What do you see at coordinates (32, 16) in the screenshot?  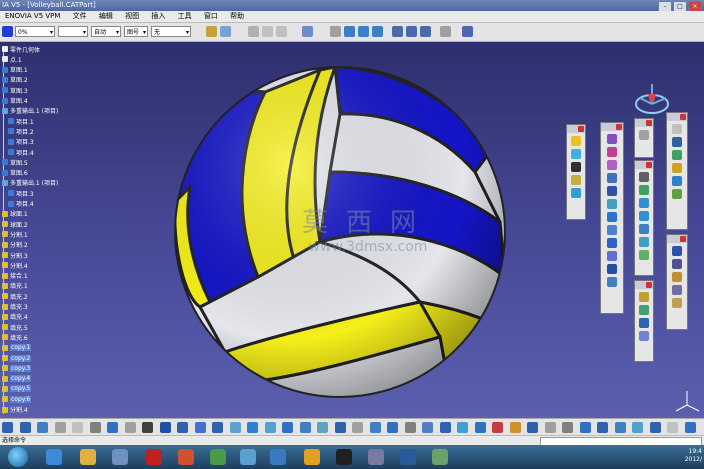 I see `menu-enovia: ENOVIA V5 VPM` at bounding box center [32, 16].